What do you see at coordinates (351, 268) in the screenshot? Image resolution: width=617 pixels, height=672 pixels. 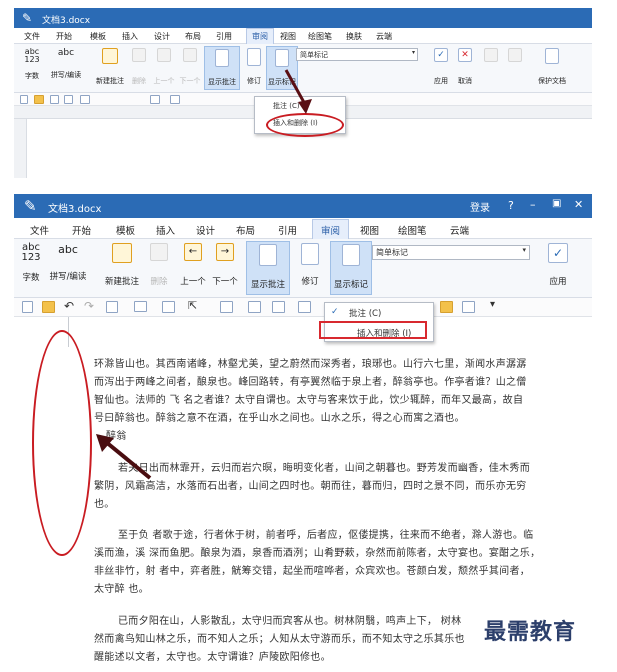 I see `show-markup-button: 显示标记` at bounding box center [351, 268].